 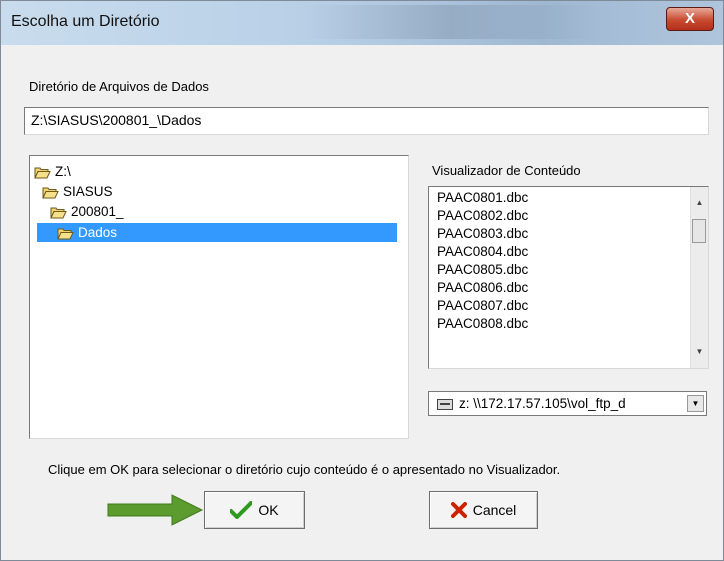 What do you see at coordinates (458, 510) in the screenshot?
I see `close-icon` at bounding box center [458, 510].